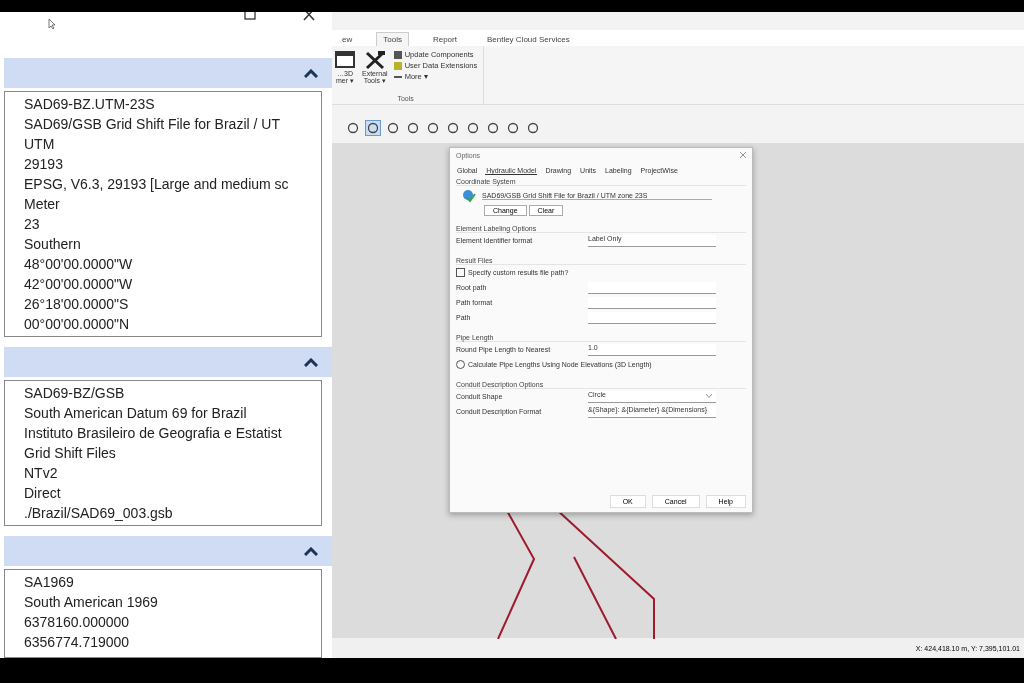 The width and height of the screenshot is (1024, 683). What do you see at coordinates (79, 284) in the screenshot?
I see `property-value: 42°00'00.0000"W` at bounding box center [79, 284].